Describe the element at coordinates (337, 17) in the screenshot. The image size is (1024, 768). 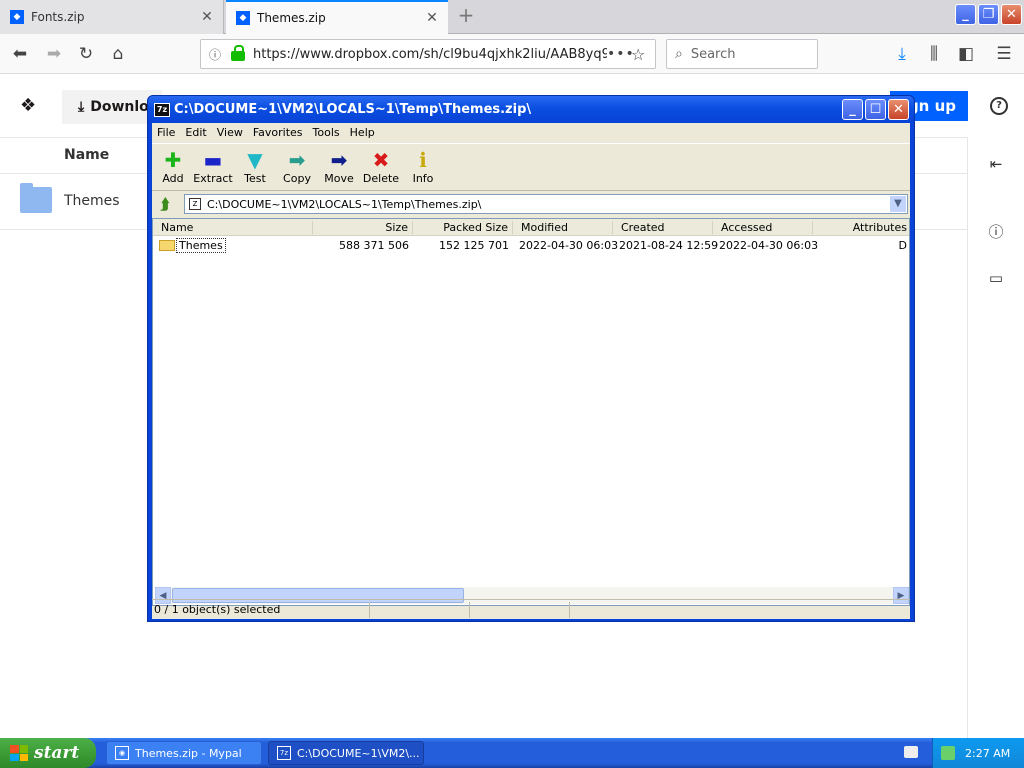
I see `tab-themes-zip: ◆ Themes.zip ✕` at that location.